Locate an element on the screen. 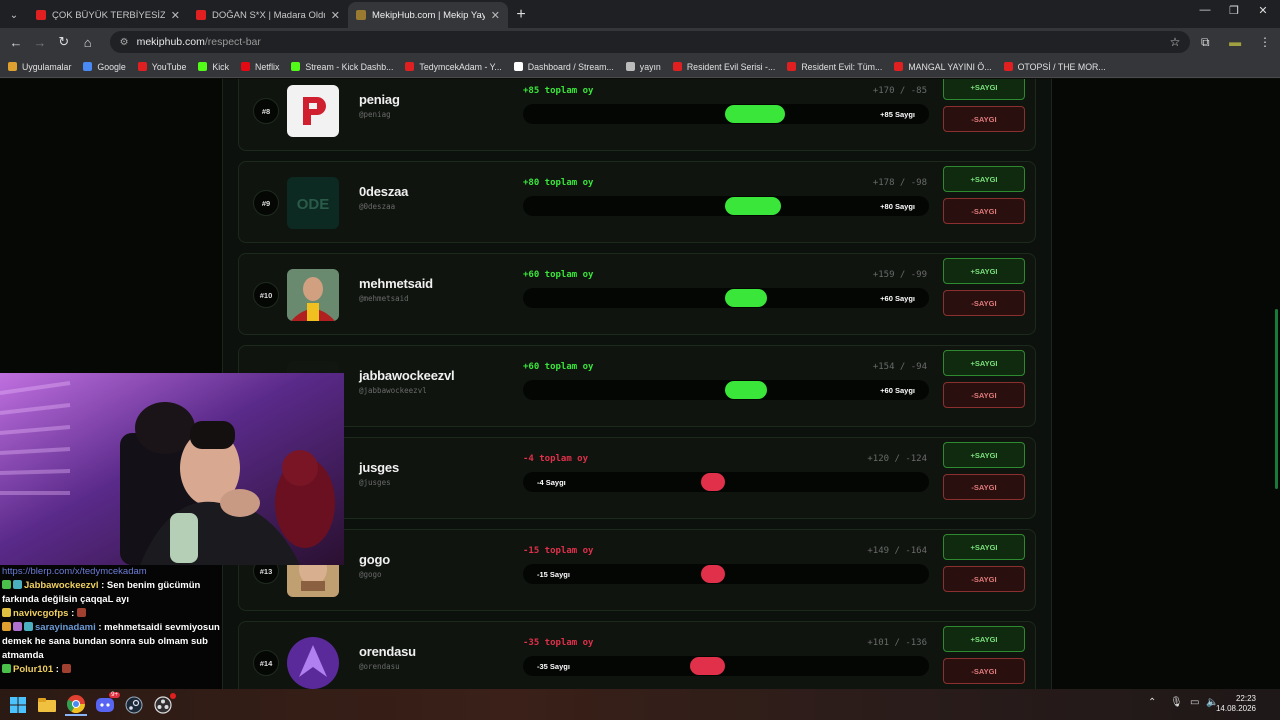 Image resolution: width=1280 pixels, height=720 pixels. bookmark-item: Netflix is located at coordinates (259, 67).